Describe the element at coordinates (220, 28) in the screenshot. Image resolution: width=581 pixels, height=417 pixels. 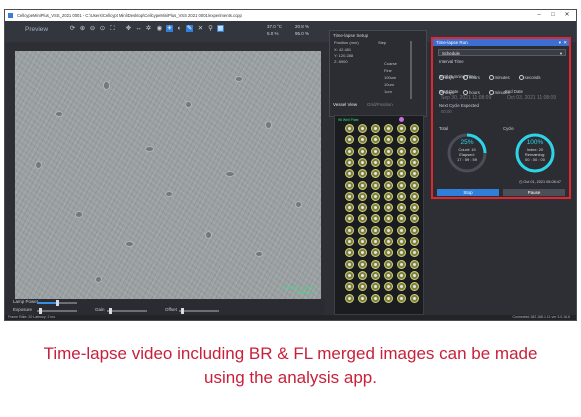
I see `grid-icon: ▦` at that location.